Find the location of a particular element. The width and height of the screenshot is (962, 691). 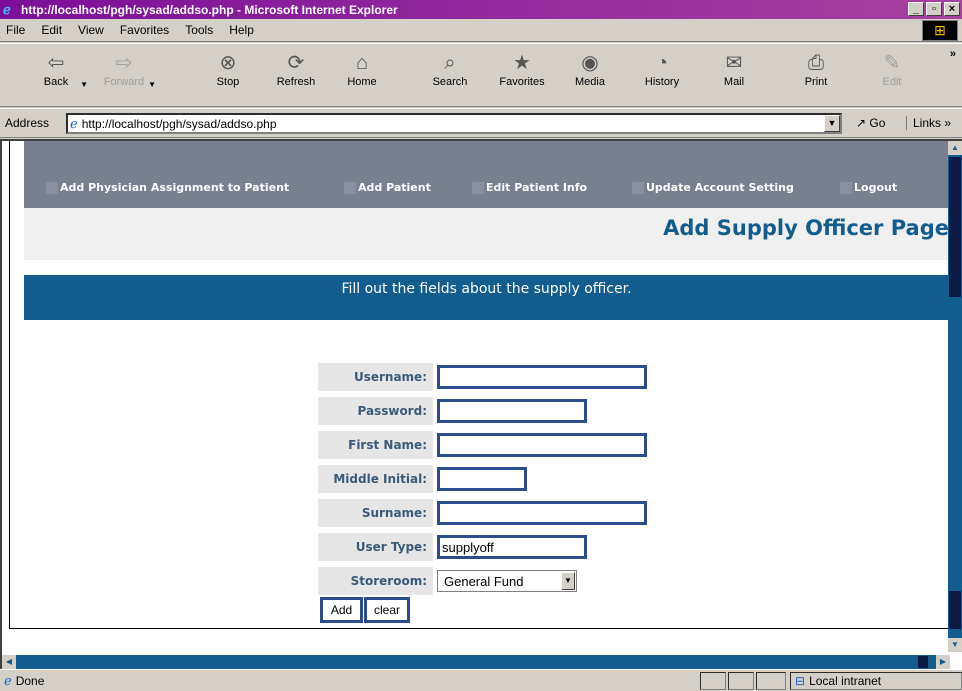

address-dropdown-icon: ▼ is located at coordinates (832, 123).